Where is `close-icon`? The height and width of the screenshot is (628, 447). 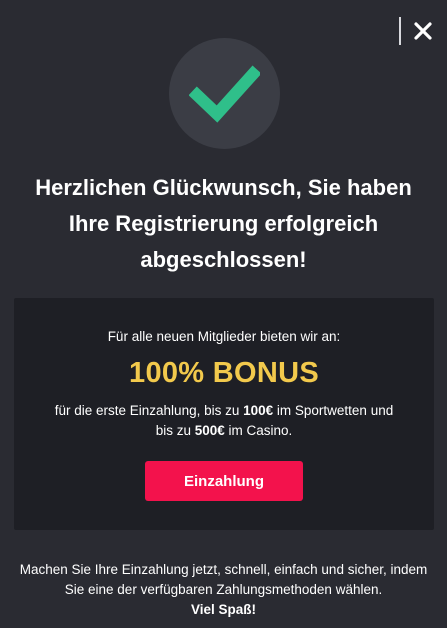
close-icon is located at coordinates (423, 31).